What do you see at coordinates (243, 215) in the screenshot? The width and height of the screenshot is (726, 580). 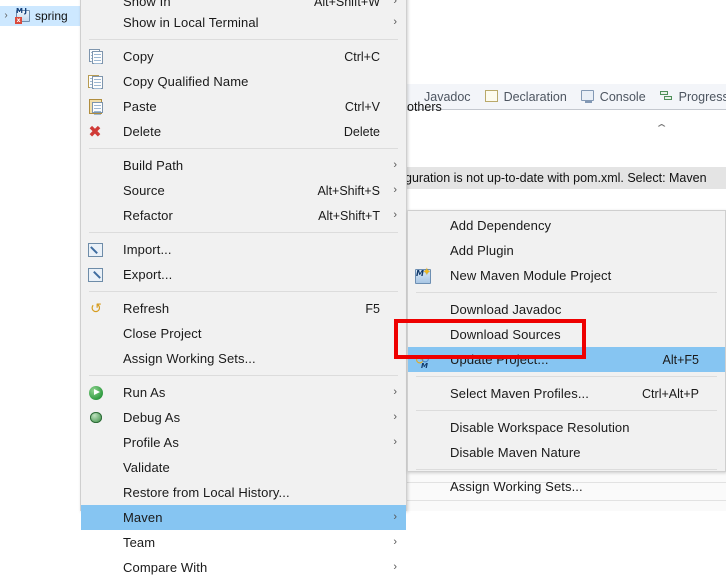 I see `menu-item-refactor: Refactor Alt+Shift+T ›` at bounding box center [243, 215].